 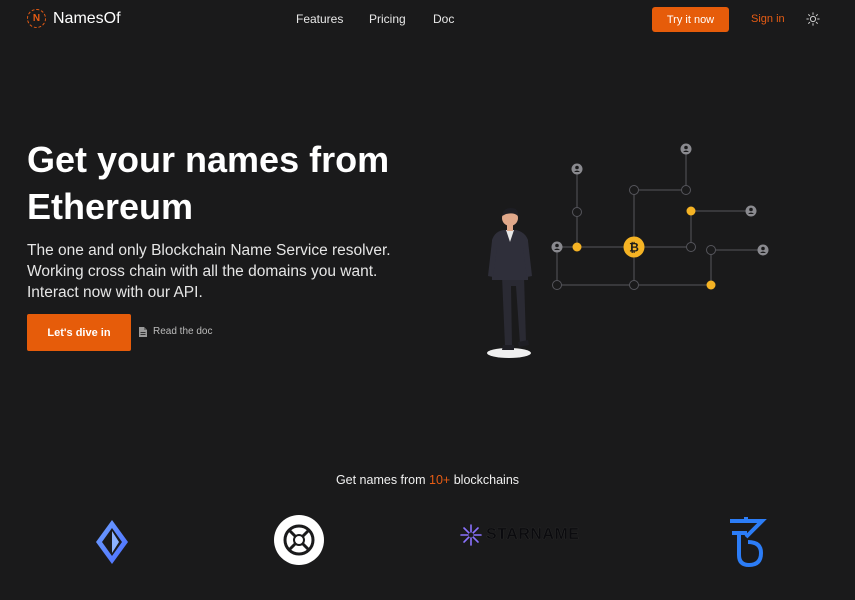 I want to click on person-figure, so click(x=509, y=283).